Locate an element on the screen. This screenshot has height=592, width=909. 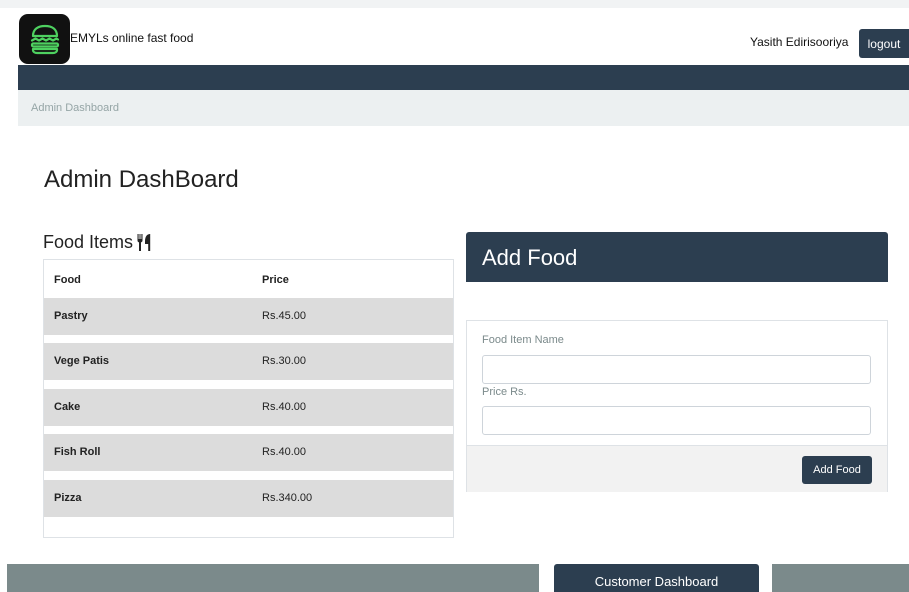
food-price-cell: Rs.45.00 is located at coordinates (284, 316).